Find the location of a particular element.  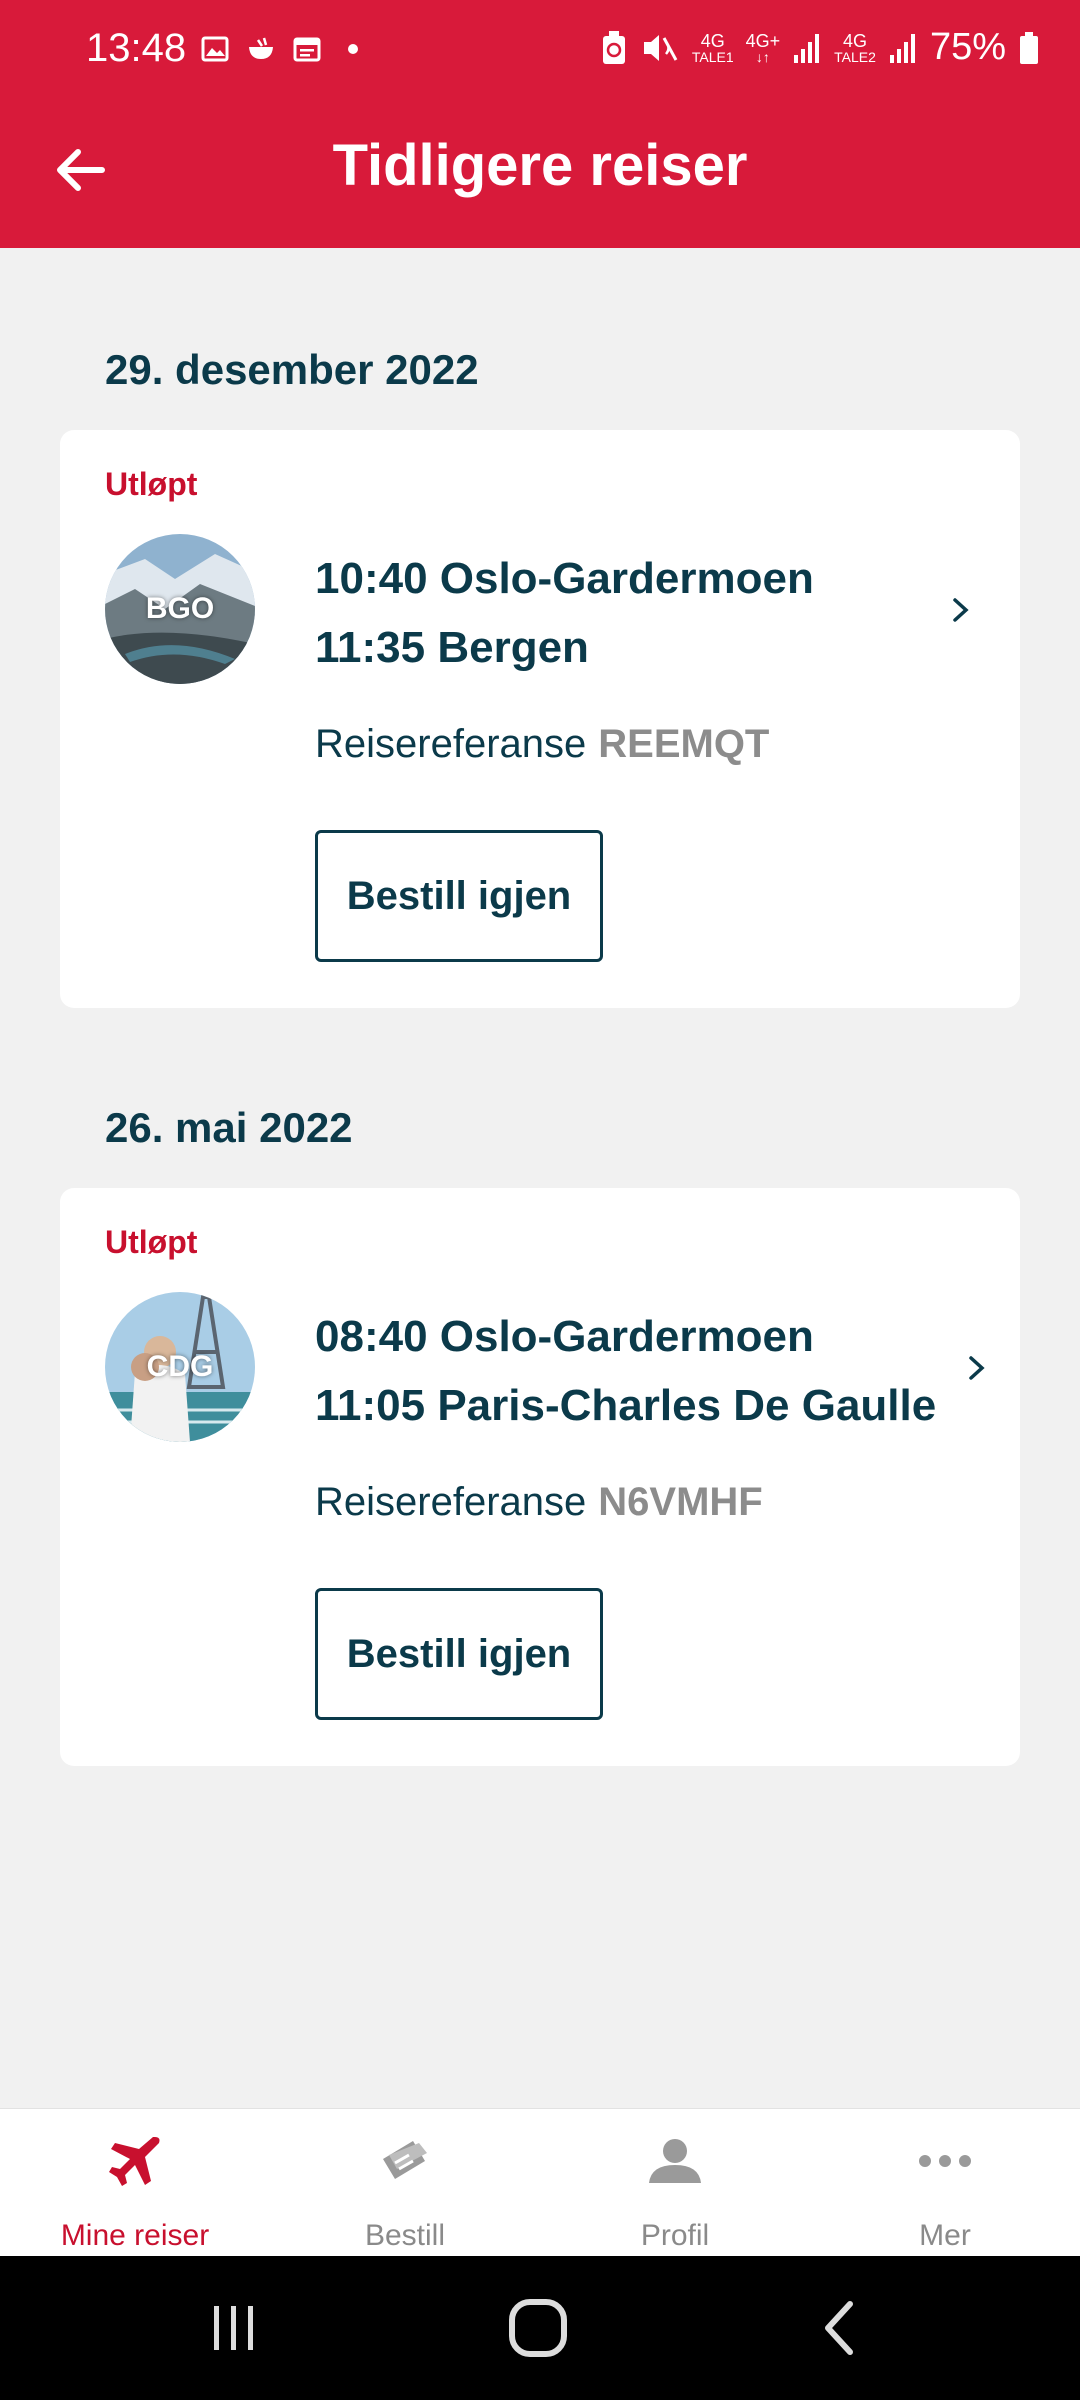

home-icon is located at coordinates (538, 2328).